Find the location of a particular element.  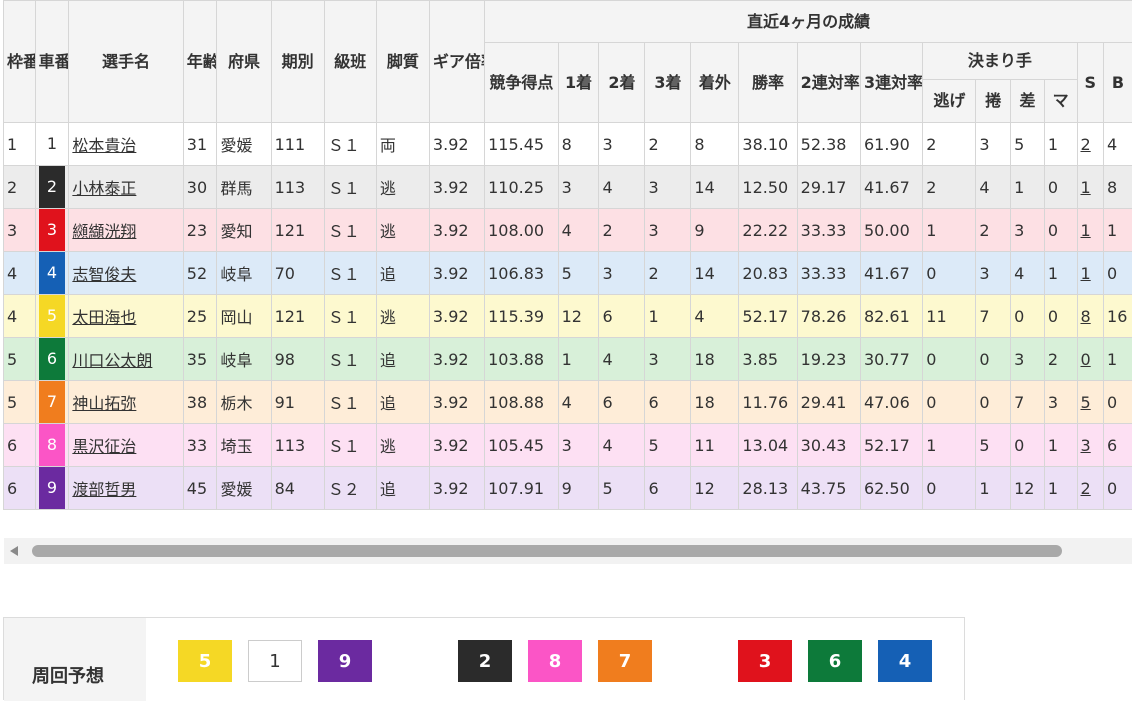

forecast-box: 1 is located at coordinates (275, 661).